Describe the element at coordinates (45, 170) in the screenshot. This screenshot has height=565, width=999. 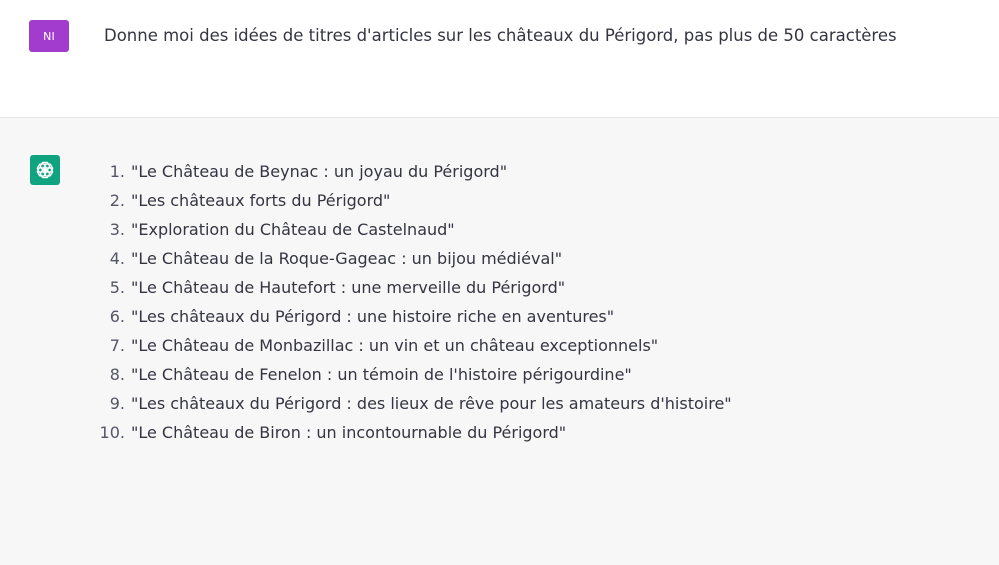
I see `openai-logo-icon` at that location.